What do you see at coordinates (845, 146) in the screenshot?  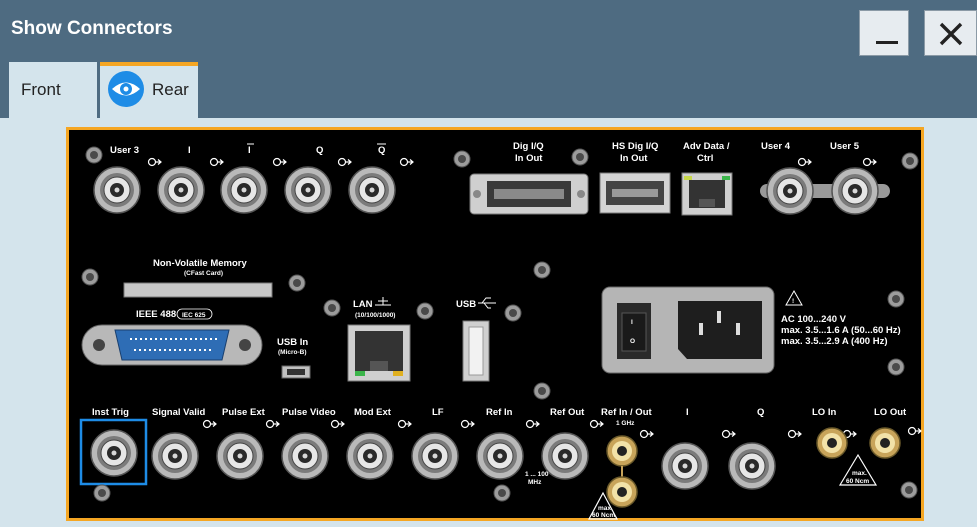 I see `label-user5: User 5` at bounding box center [845, 146].